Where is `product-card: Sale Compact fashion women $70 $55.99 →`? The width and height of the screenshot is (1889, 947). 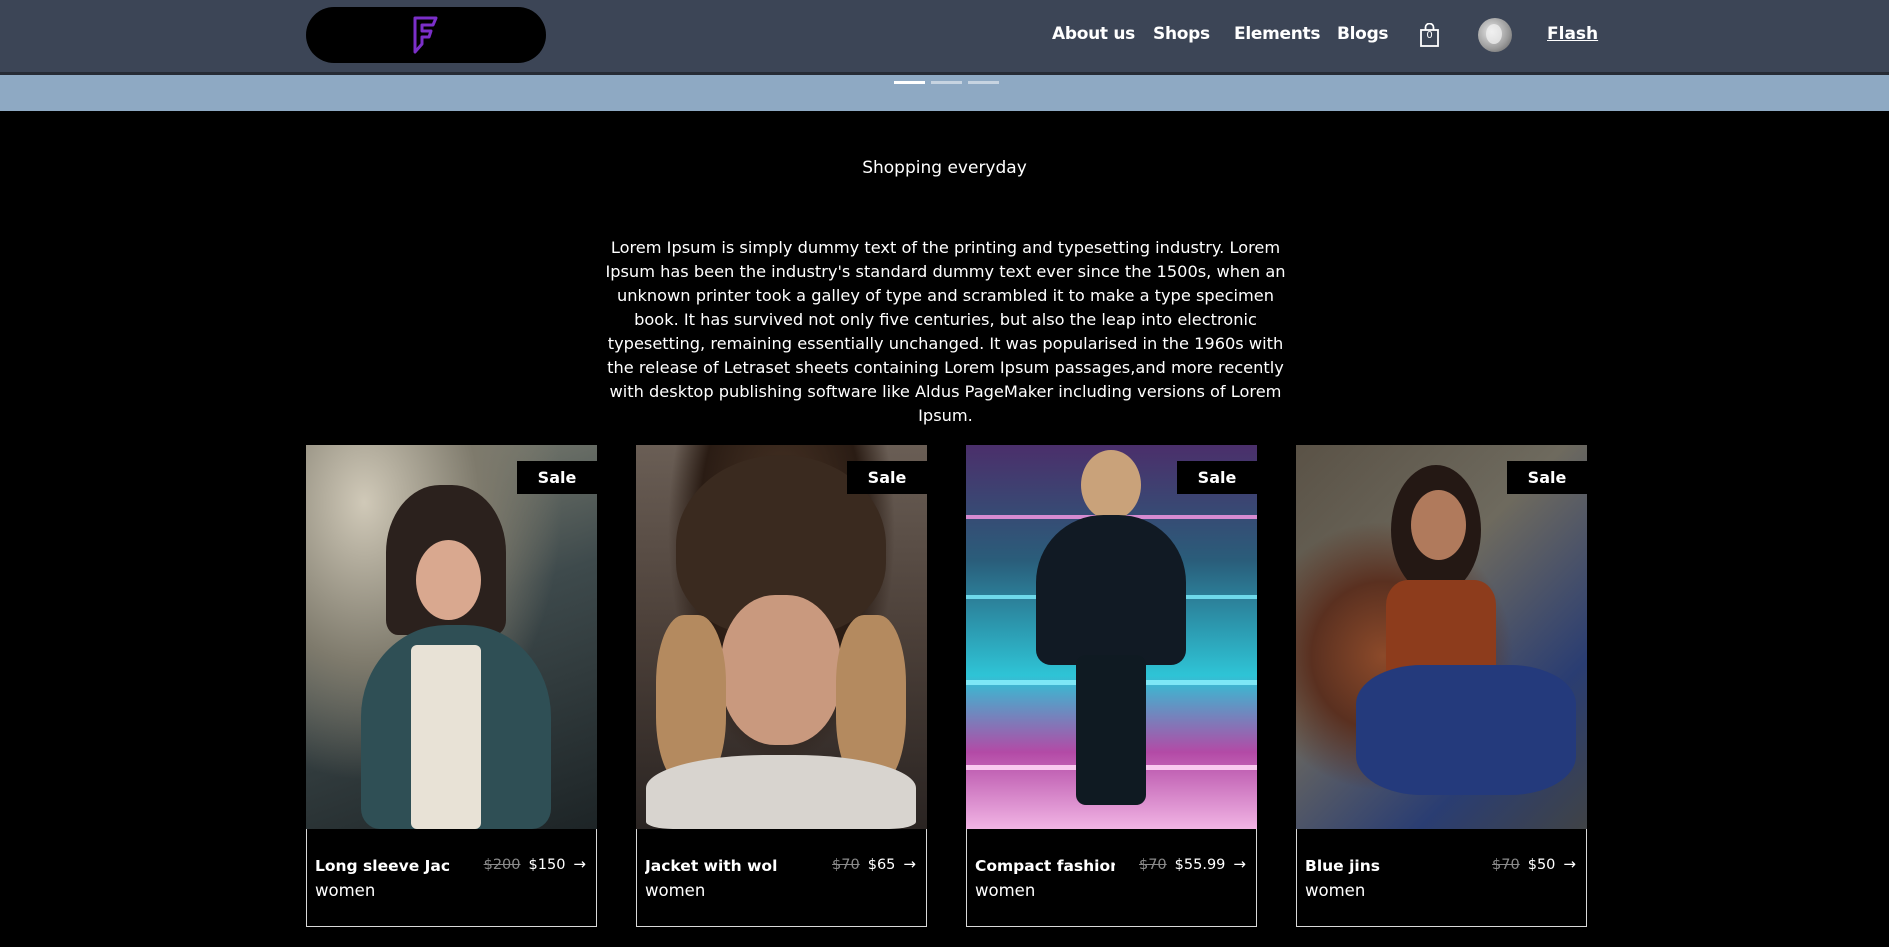
product-card: Sale Compact fashion women $70 $55.99 → is located at coordinates (1111, 686).